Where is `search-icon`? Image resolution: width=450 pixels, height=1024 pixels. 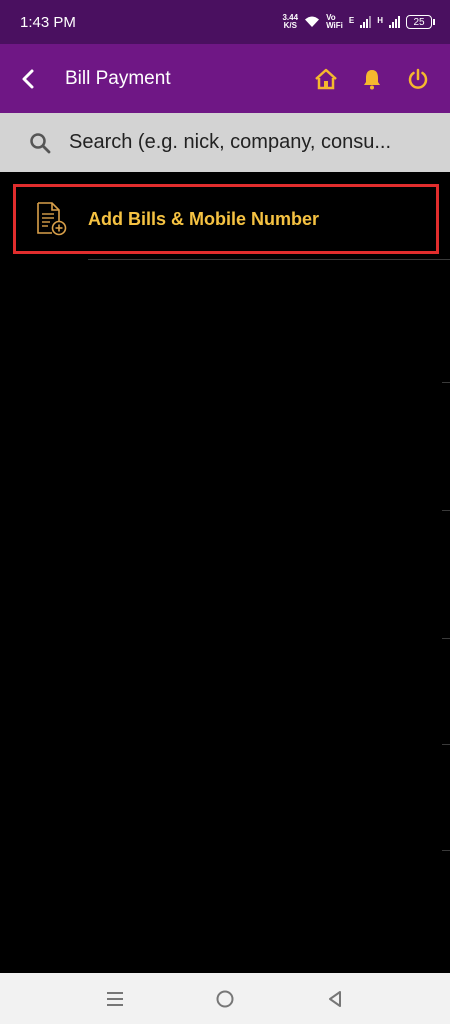
search-icon is located at coordinates (40, 143).